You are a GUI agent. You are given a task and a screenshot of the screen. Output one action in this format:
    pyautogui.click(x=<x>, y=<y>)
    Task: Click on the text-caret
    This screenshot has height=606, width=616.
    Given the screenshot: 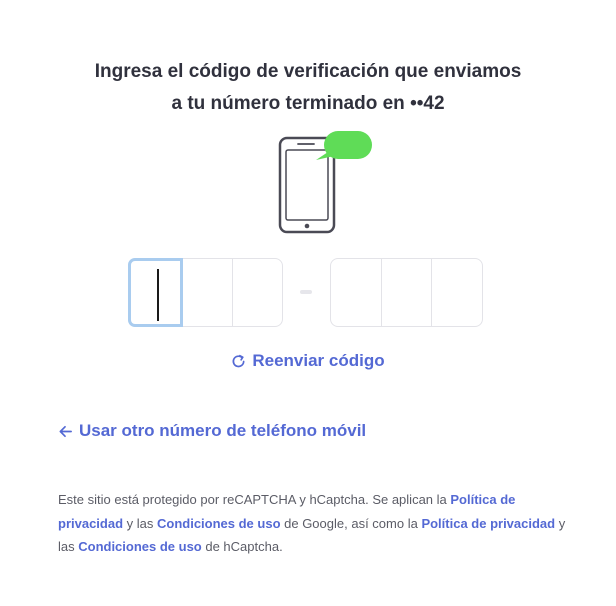 What is the action you would take?
    pyautogui.click(x=158, y=295)
    